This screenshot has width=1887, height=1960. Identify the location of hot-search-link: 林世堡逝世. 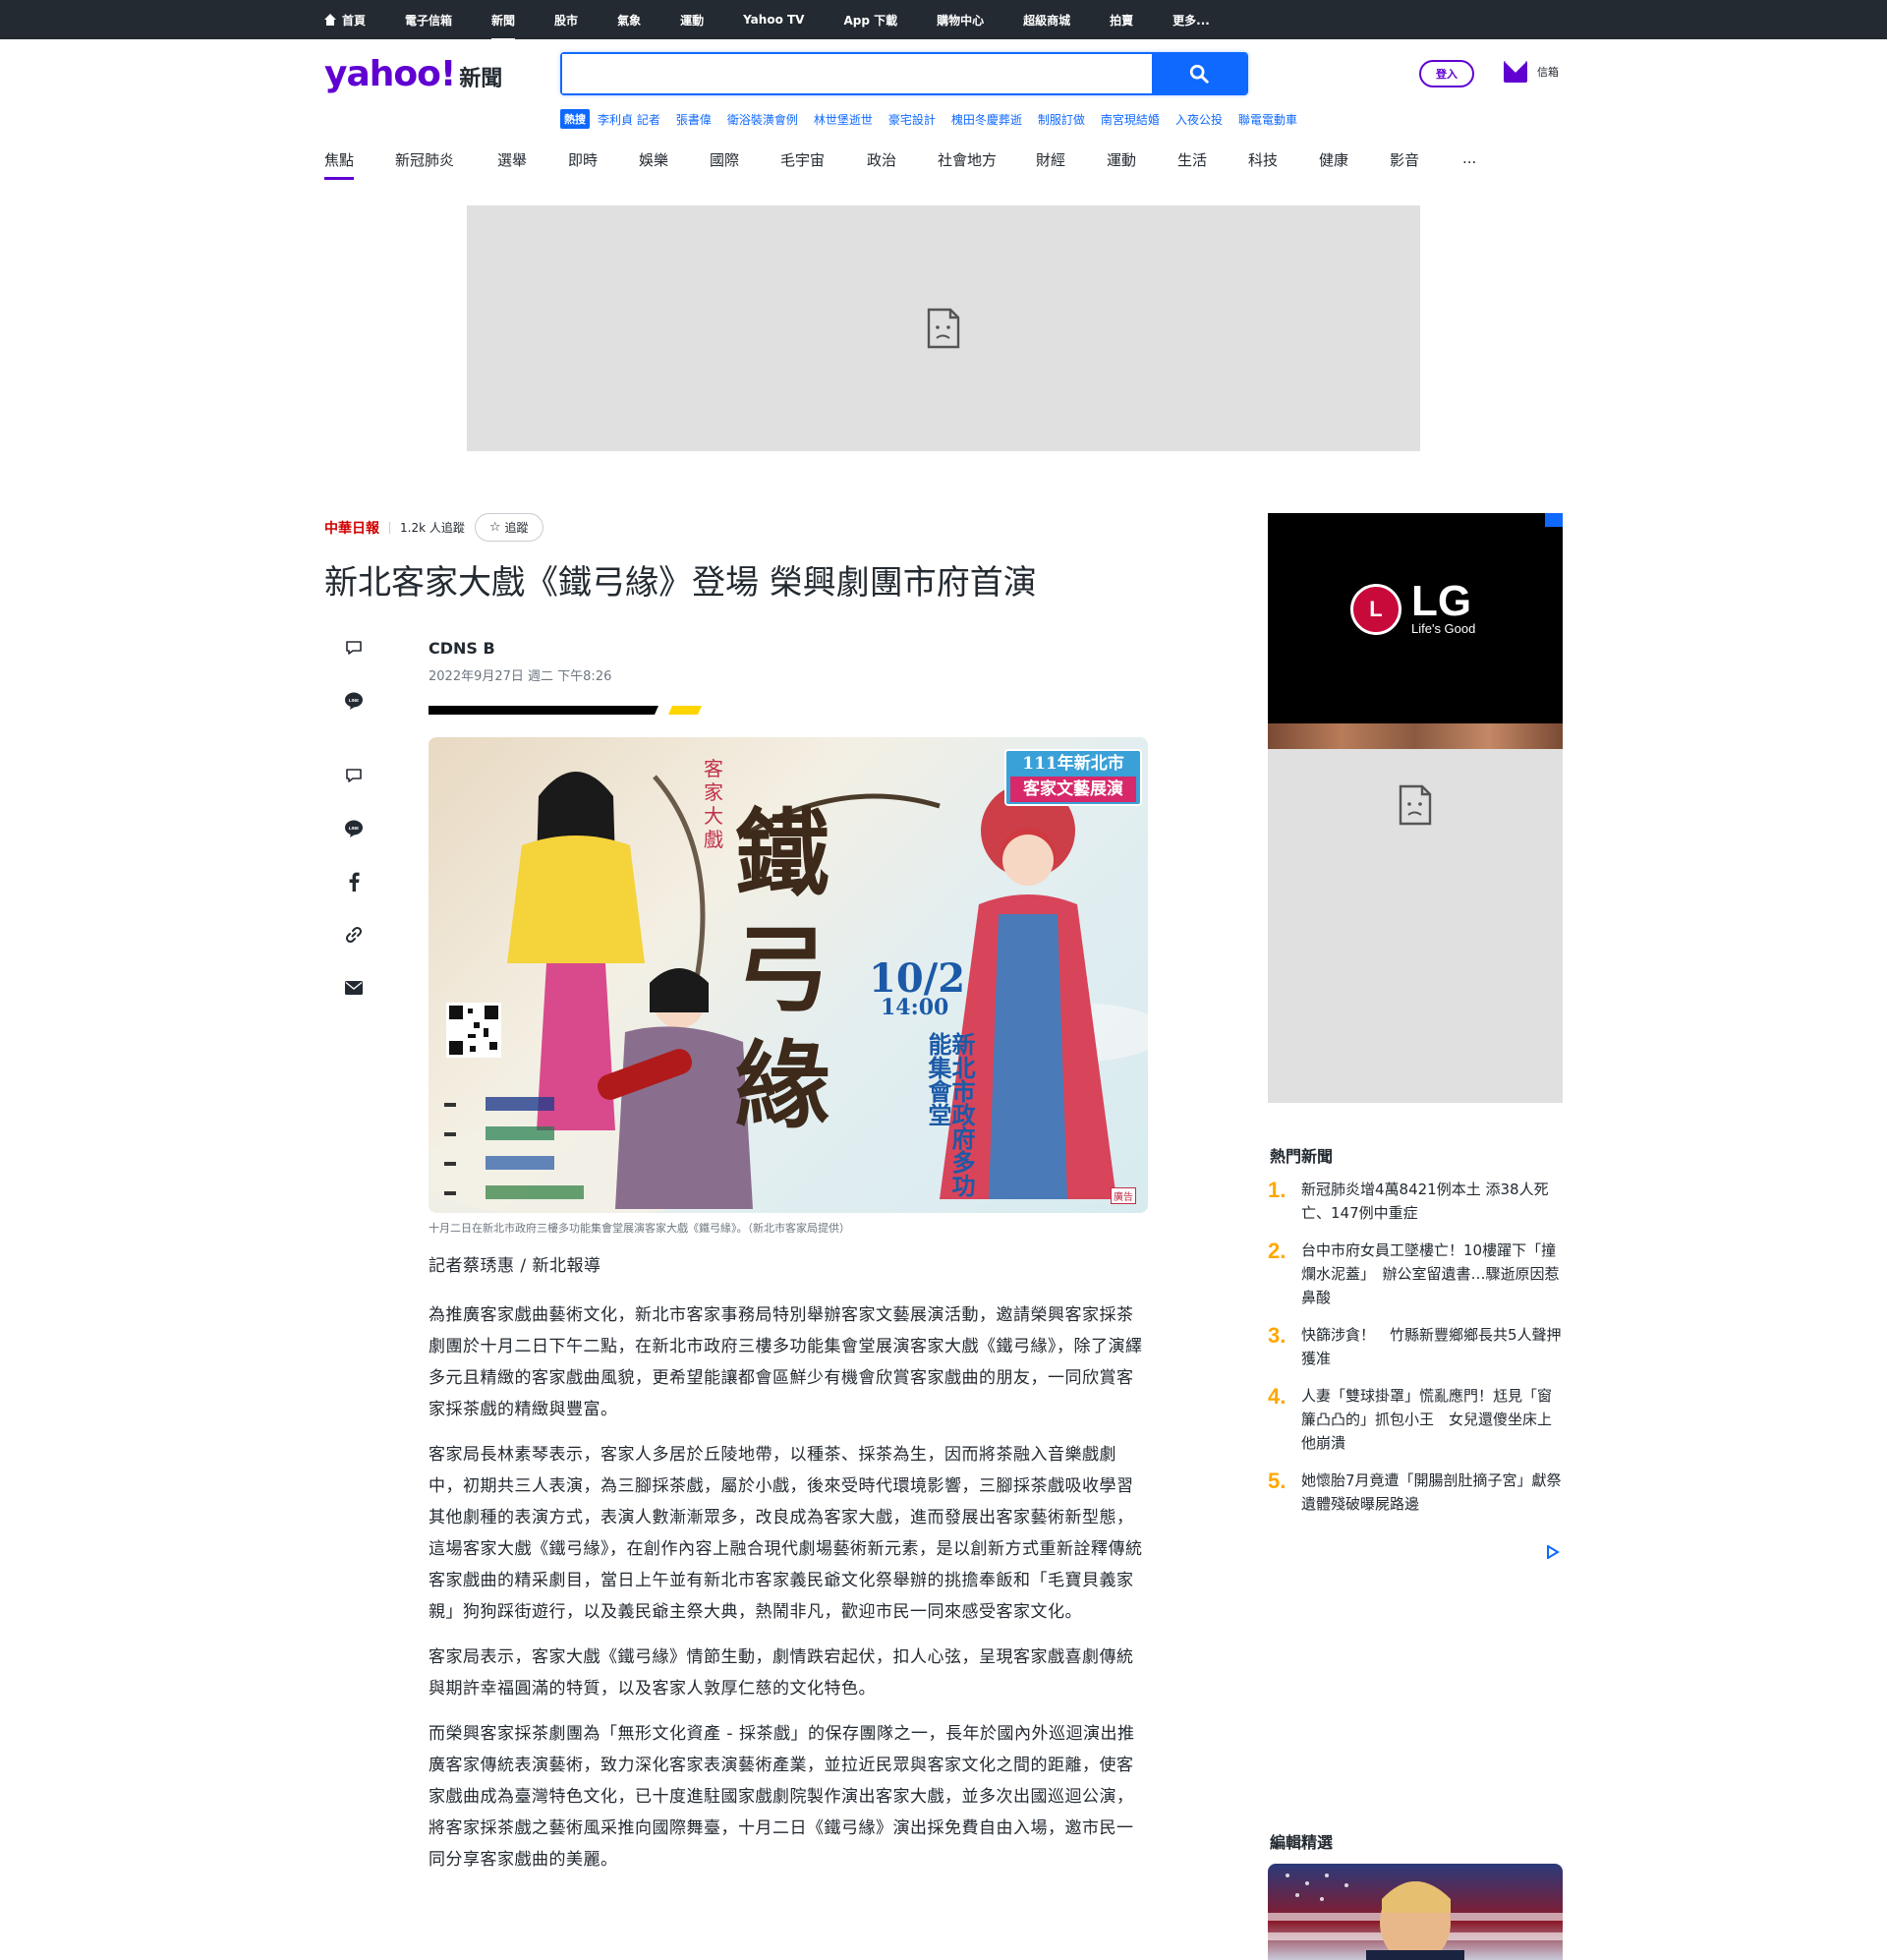
(843, 120).